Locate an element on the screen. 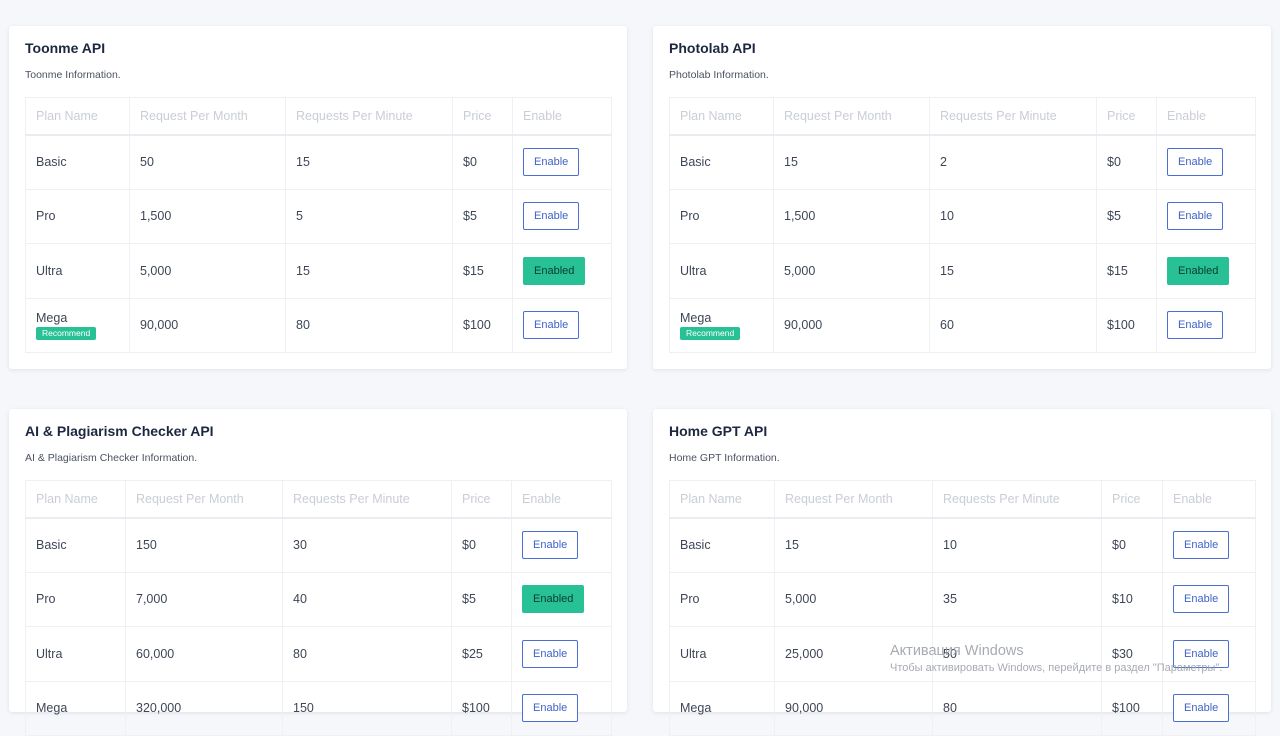 The height and width of the screenshot is (736, 1280). requests-per-month: 1,500 is located at coordinates (207, 216).